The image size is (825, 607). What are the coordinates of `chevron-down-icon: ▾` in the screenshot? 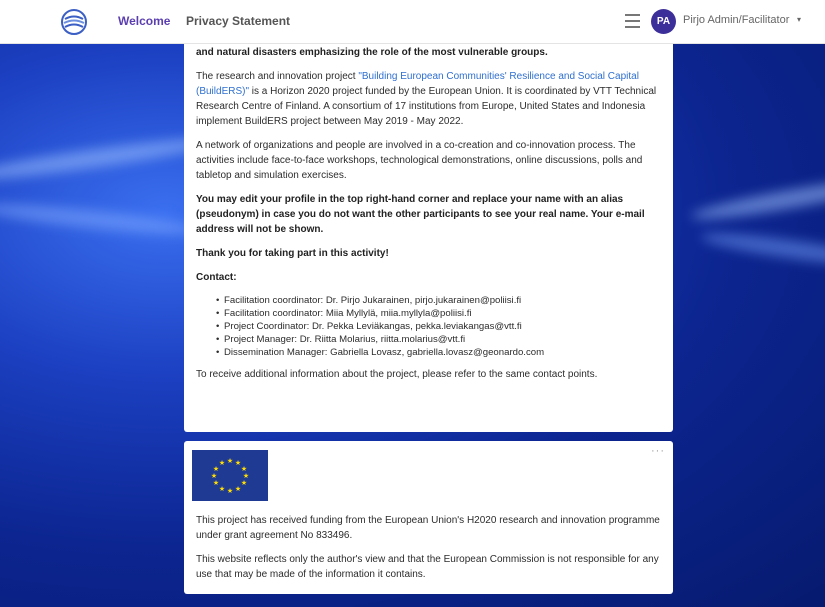 It's located at (799, 19).